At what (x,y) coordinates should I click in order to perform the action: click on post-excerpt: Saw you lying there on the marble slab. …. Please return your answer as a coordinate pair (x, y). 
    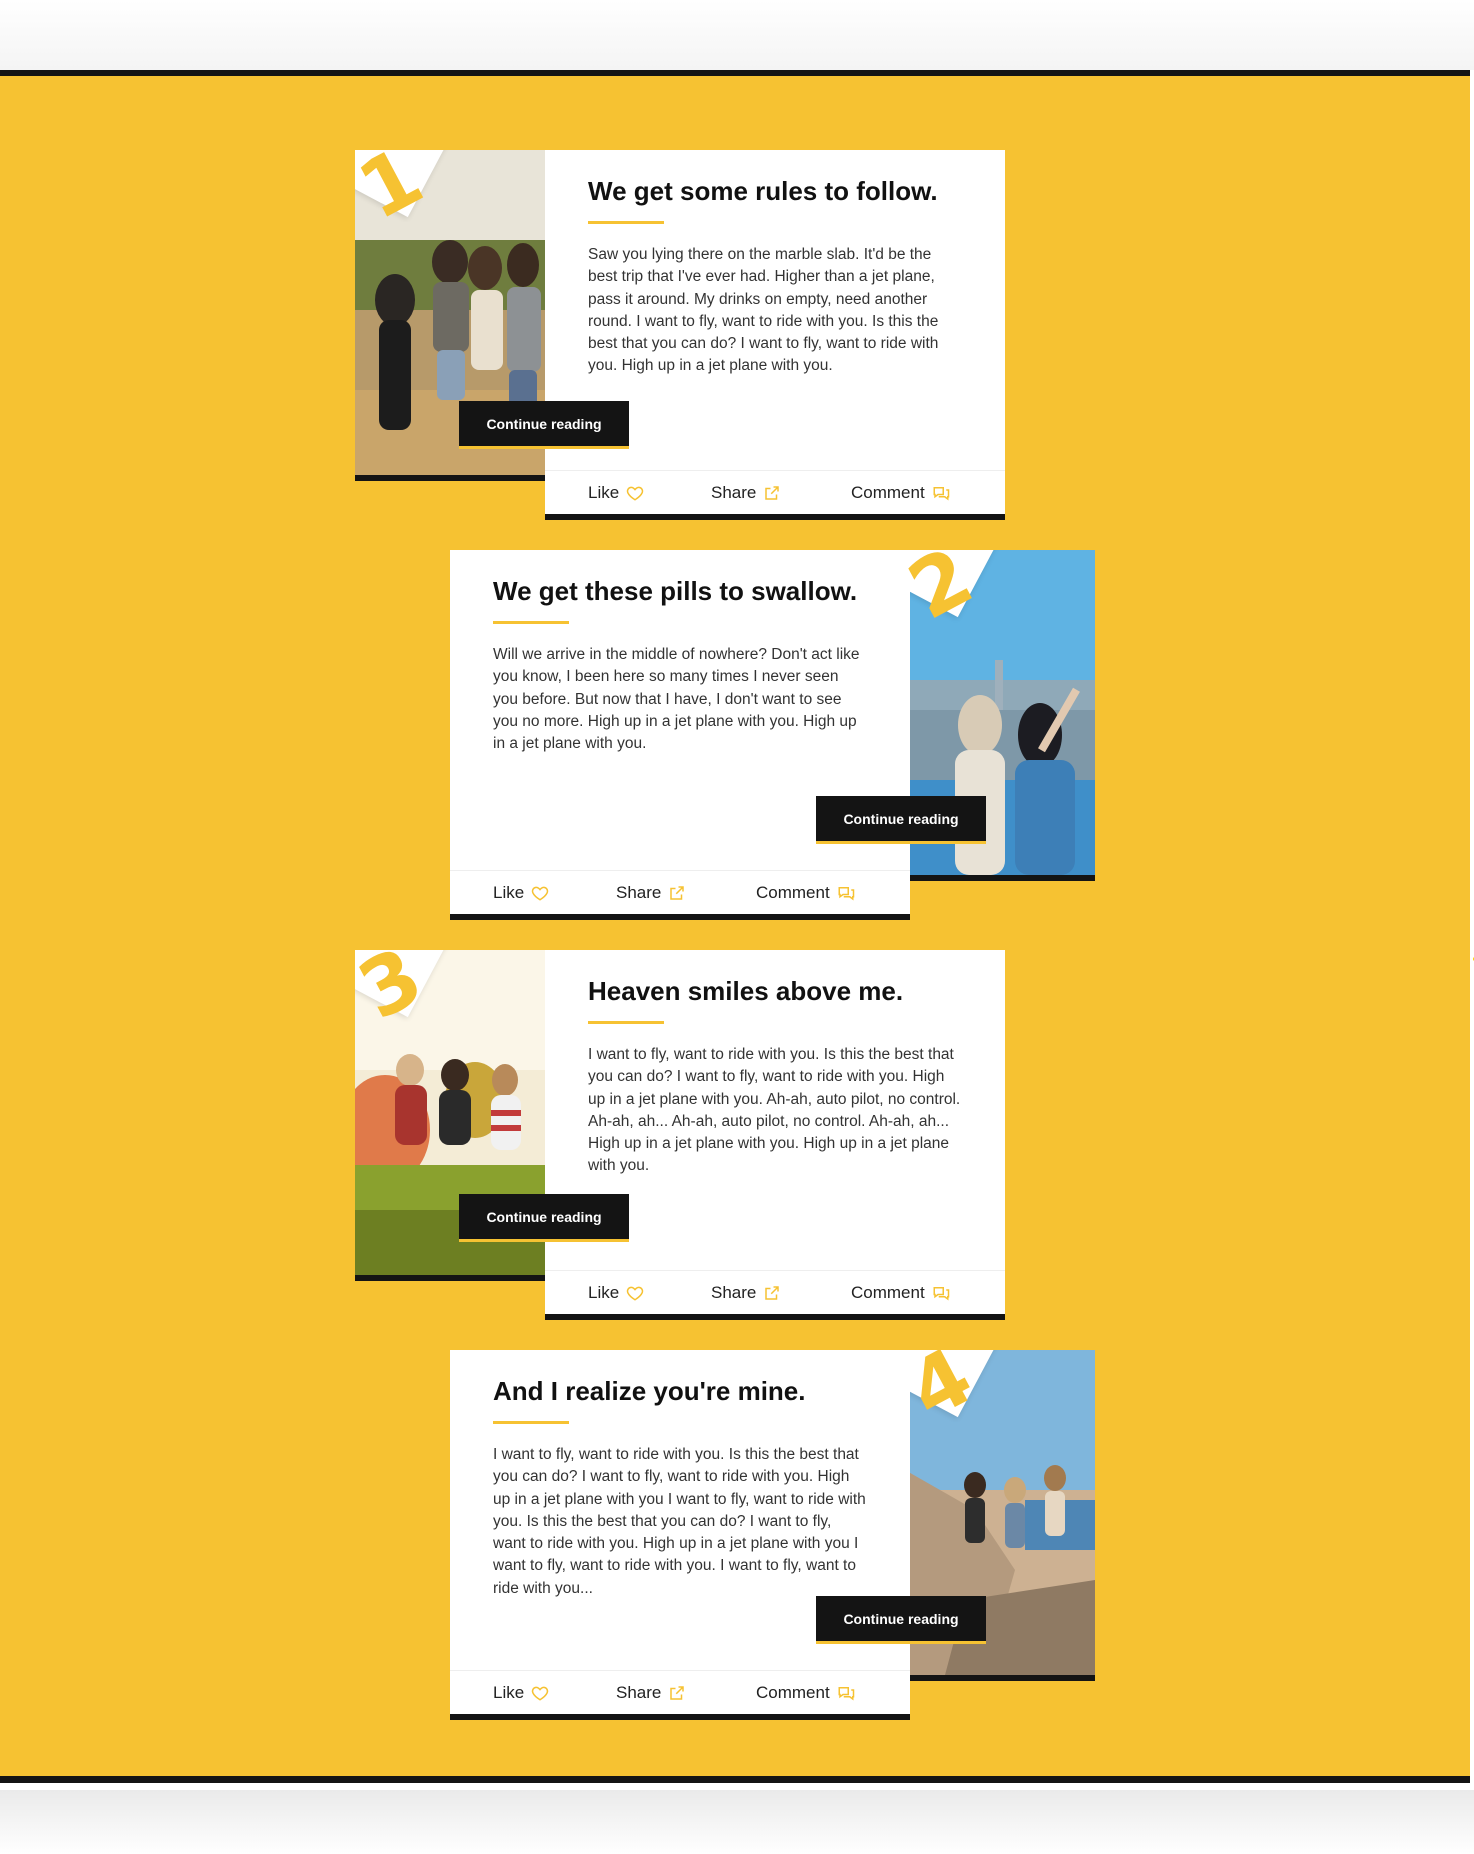
    Looking at the image, I should click on (763, 310).